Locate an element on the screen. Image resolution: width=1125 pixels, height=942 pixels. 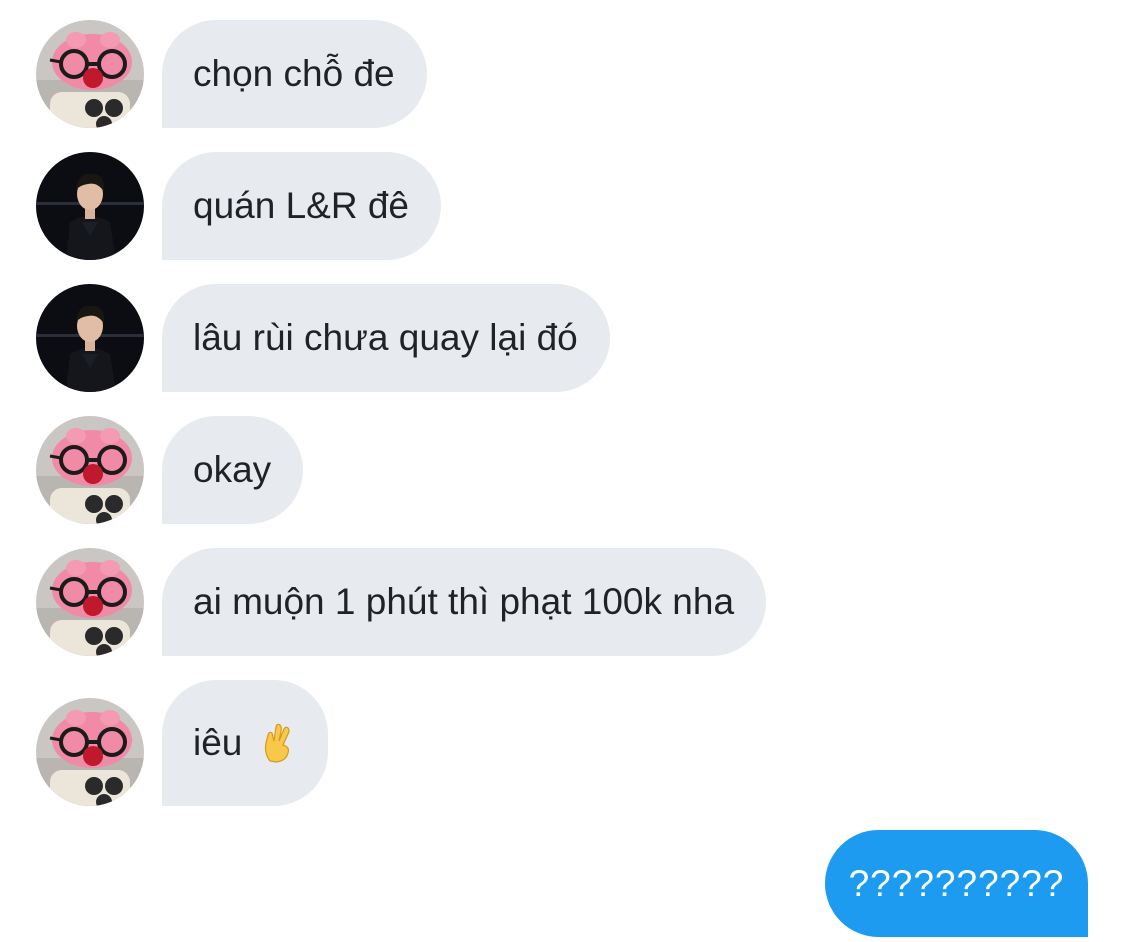
message-bubble-incoming: okay is located at coordinates (233, 470).